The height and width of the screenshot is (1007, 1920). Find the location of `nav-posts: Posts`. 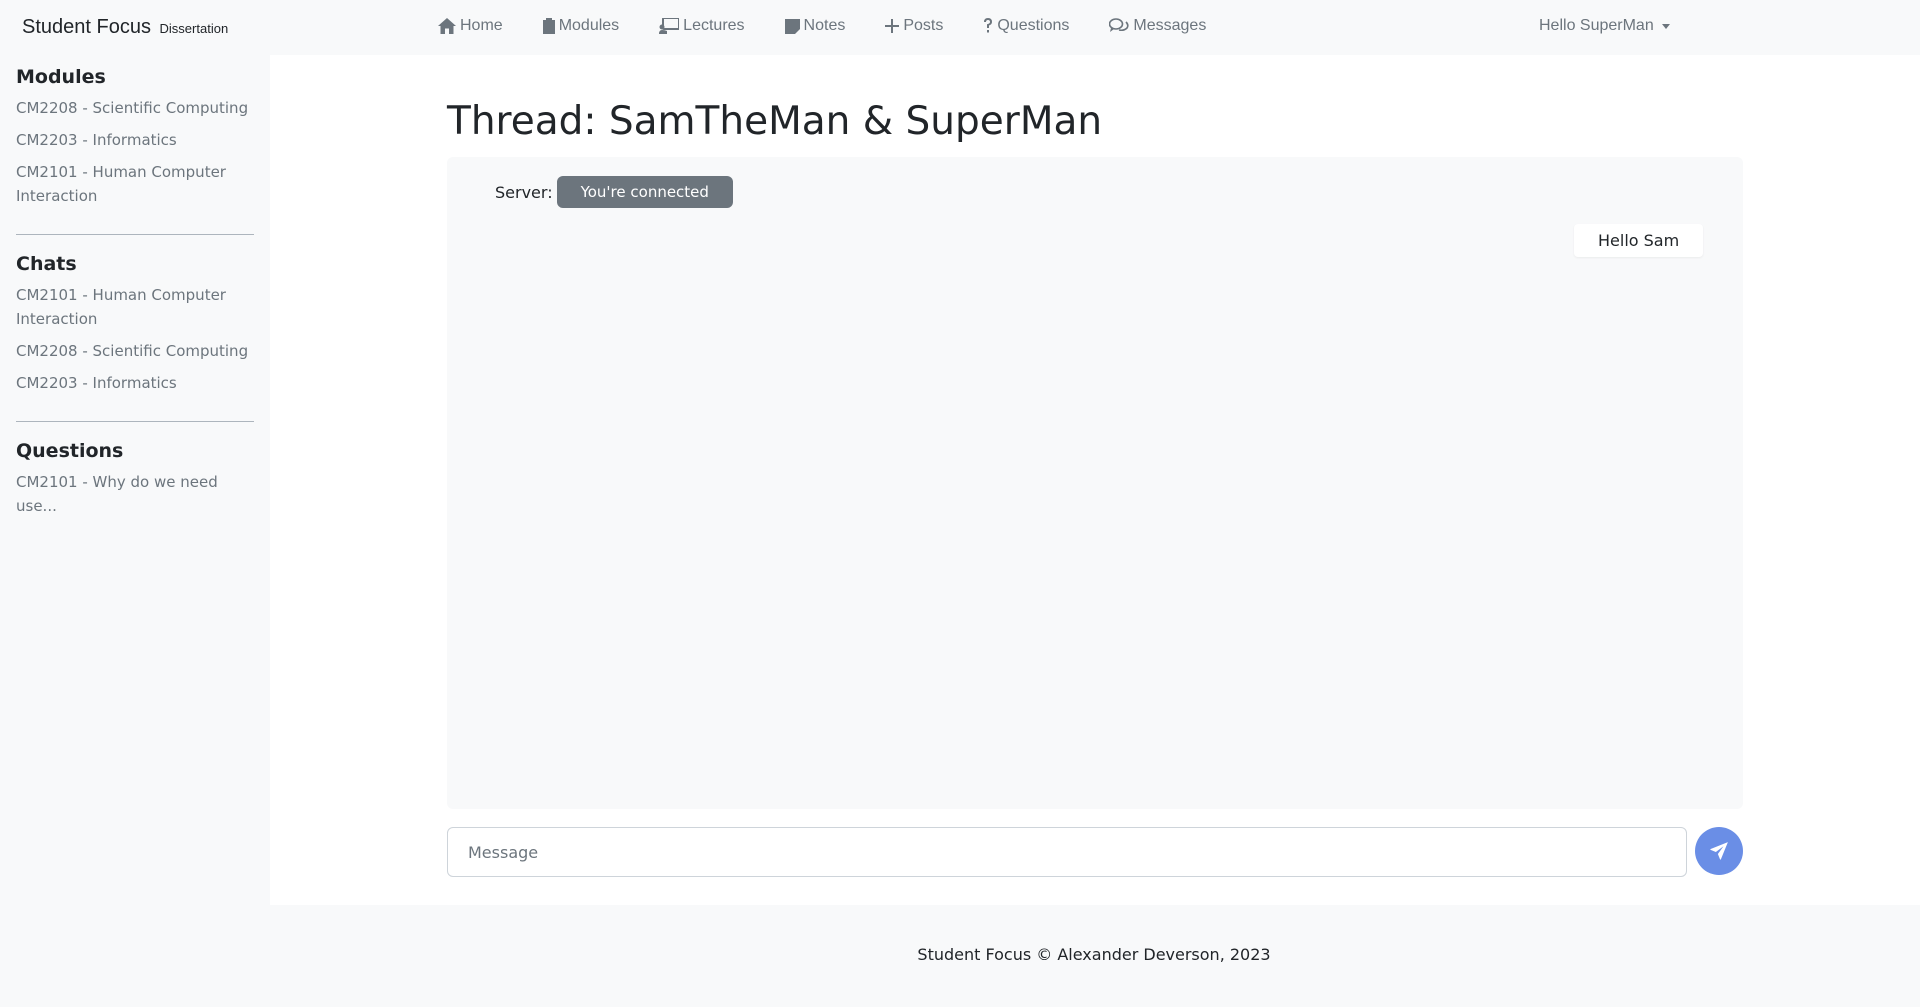

nav-posts: Posts is located at coordinates (914, 26).